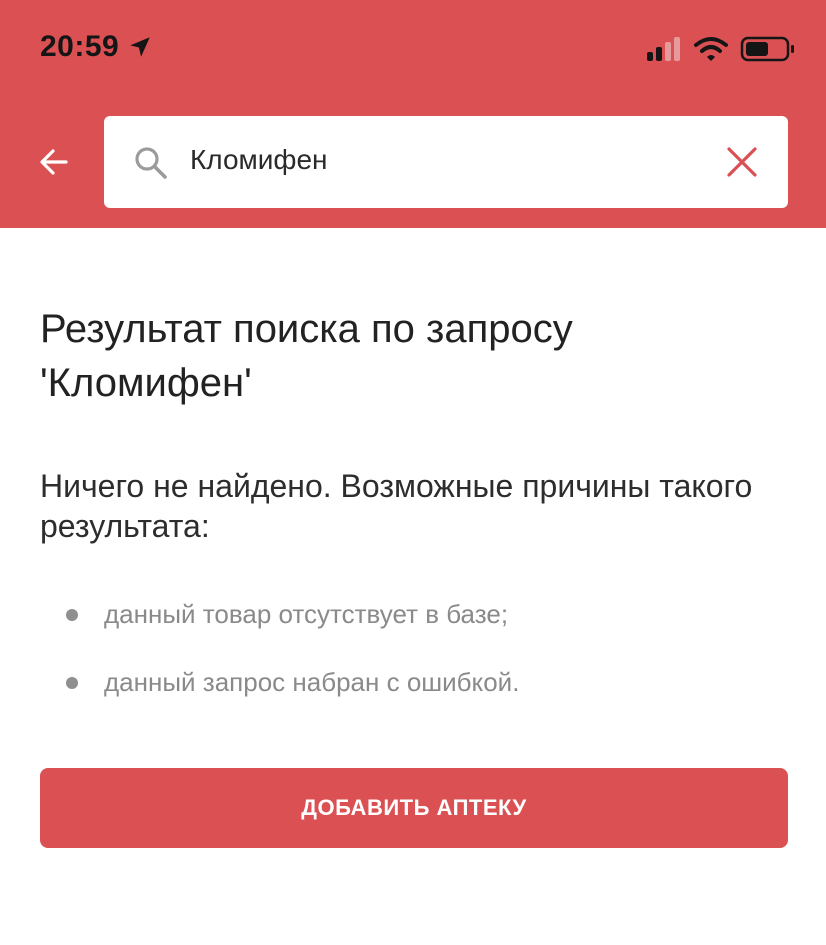 Image resolution: width=826 pixels, height=945 pixels. Describe the element at coordinates (54, 162) in the screenshot. I see `back-arrow-icon` at that location.